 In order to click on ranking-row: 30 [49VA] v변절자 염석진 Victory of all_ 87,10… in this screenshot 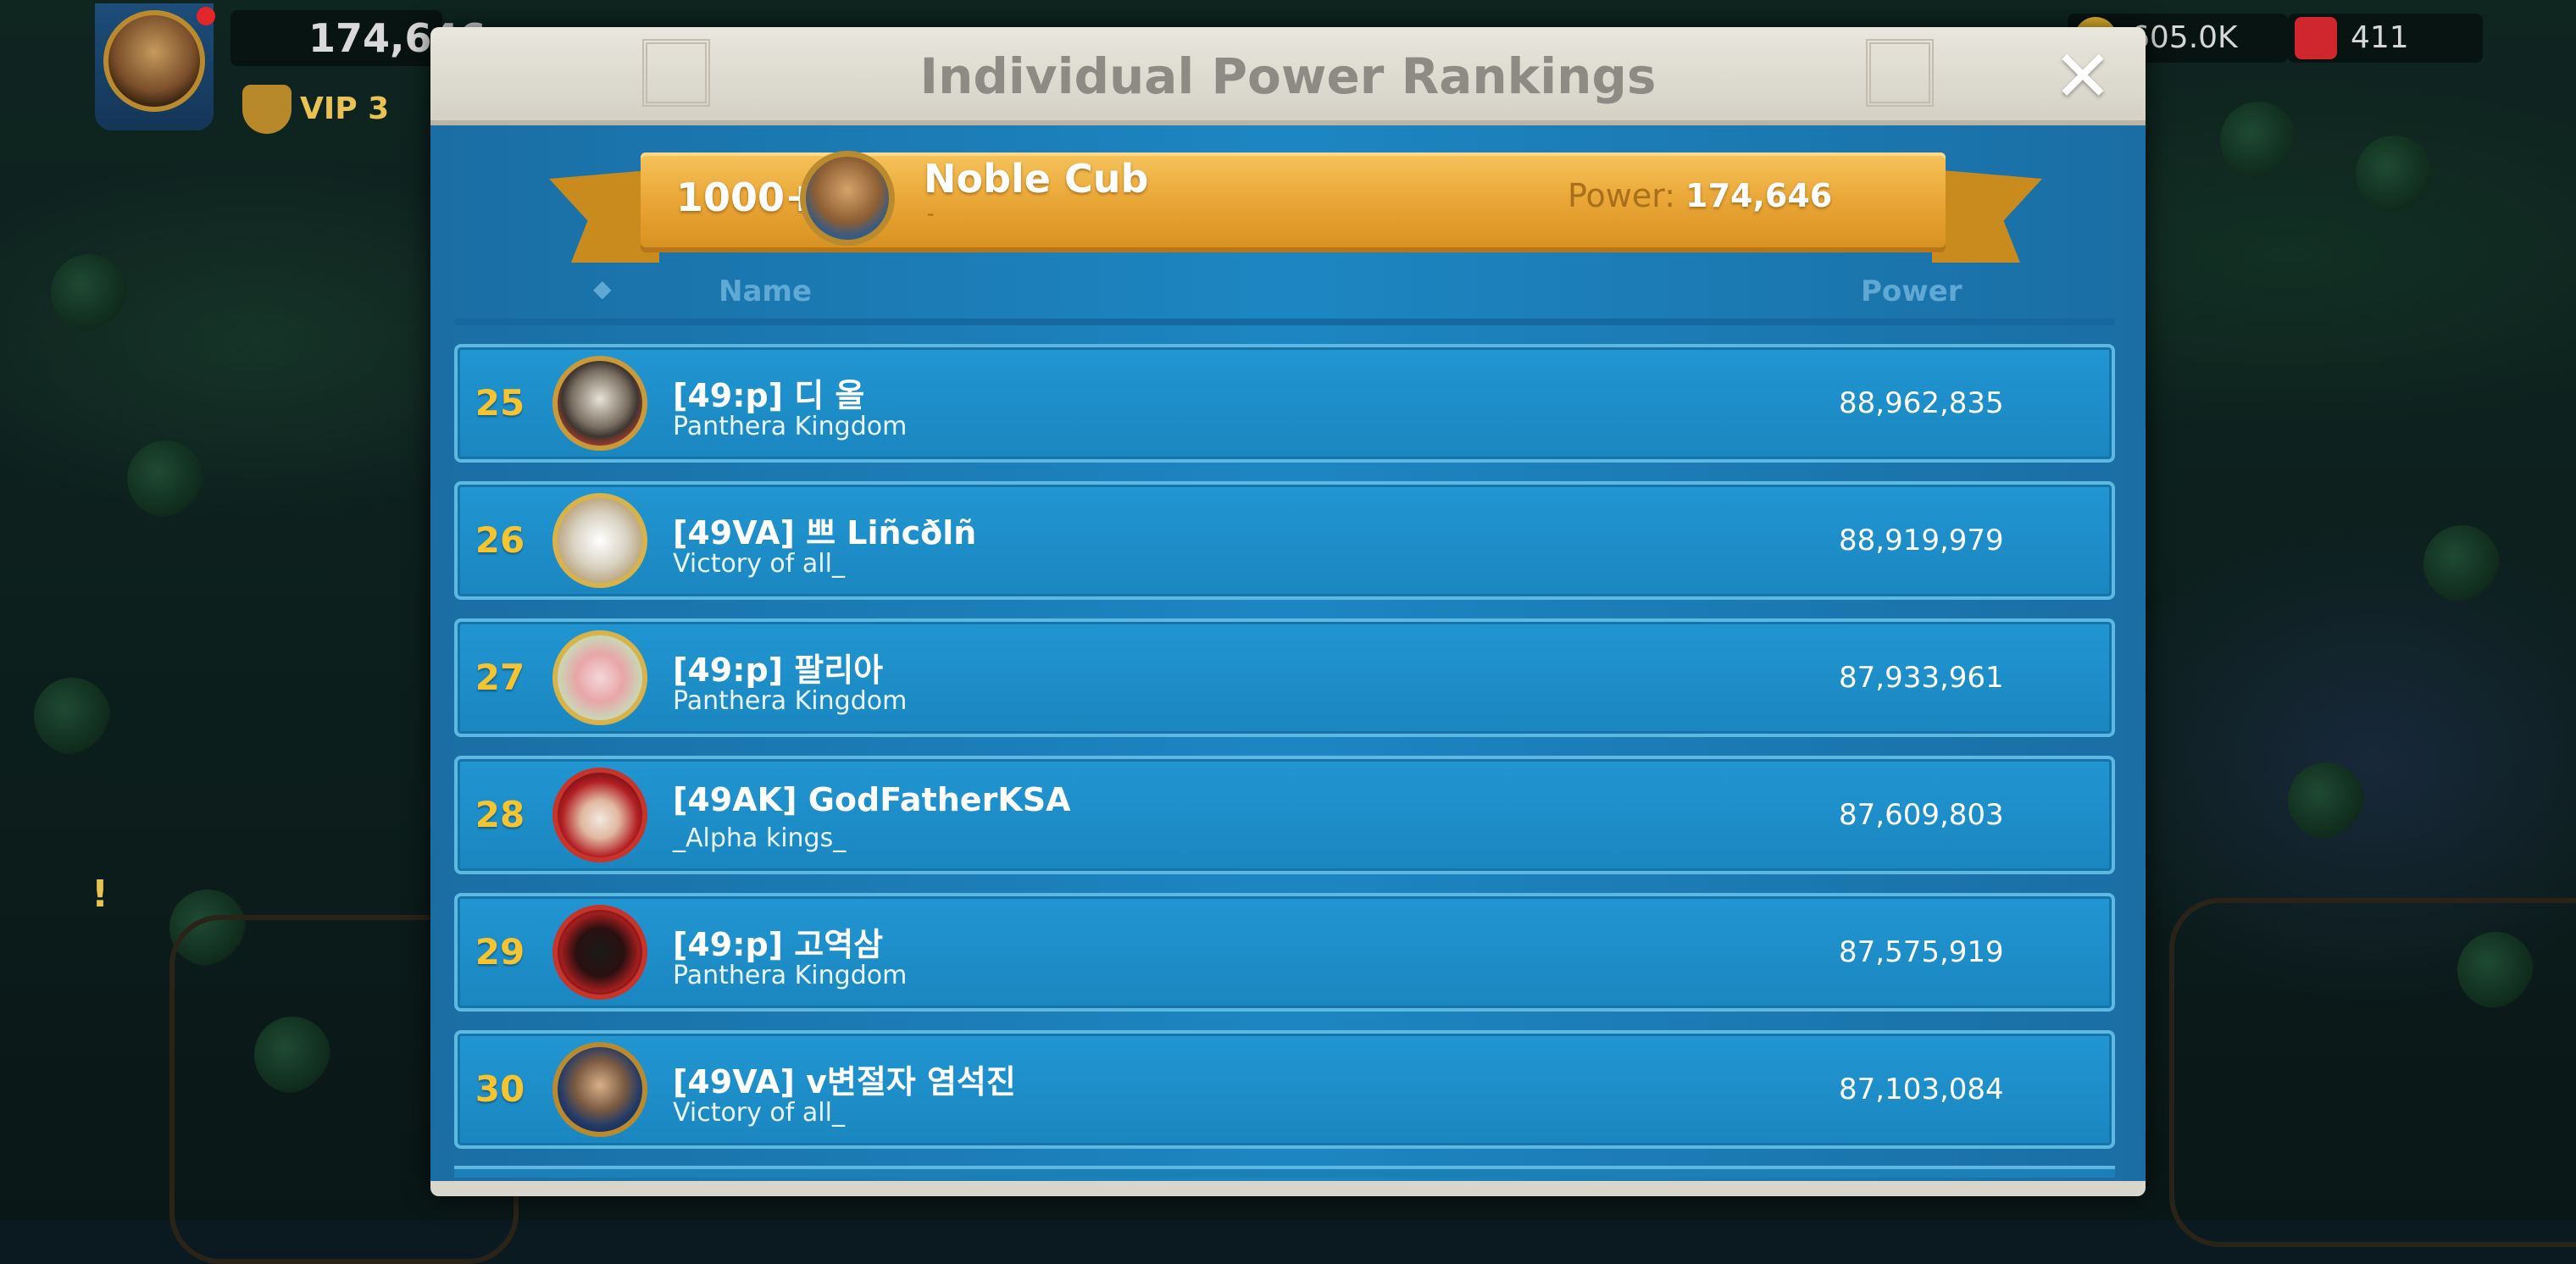, I will do `click(1284, 1090)`.